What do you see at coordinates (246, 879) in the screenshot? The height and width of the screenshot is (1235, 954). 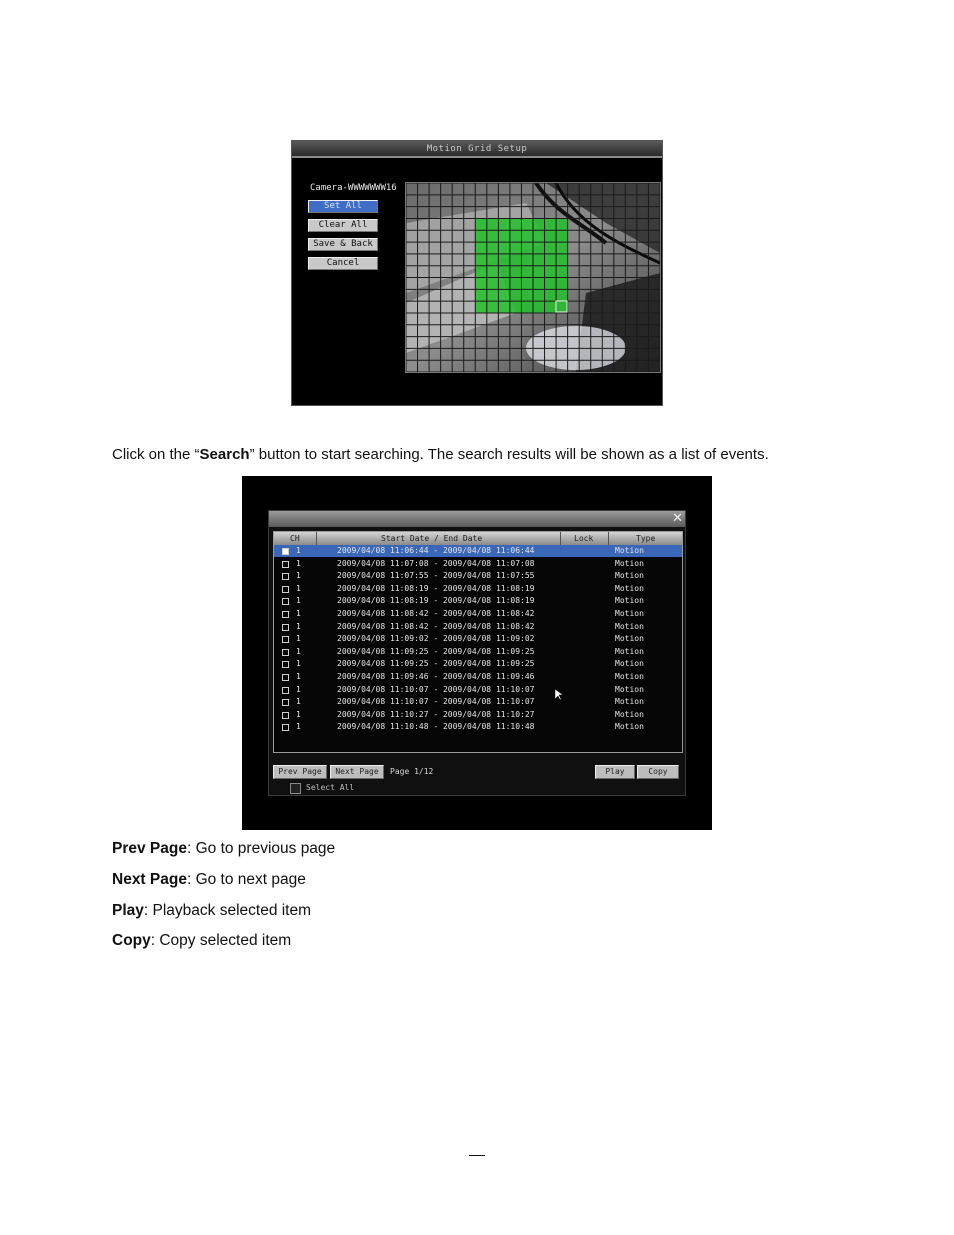 I see `definition-desc: : Go to next page` at bounding box center [246, 879].